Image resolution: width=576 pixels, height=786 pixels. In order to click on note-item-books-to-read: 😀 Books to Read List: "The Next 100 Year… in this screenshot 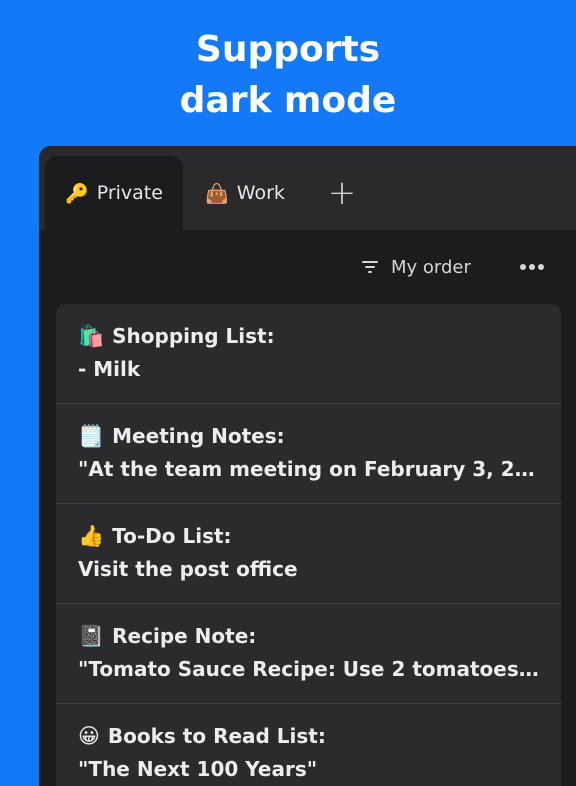, I will do `click(308, 745)`.